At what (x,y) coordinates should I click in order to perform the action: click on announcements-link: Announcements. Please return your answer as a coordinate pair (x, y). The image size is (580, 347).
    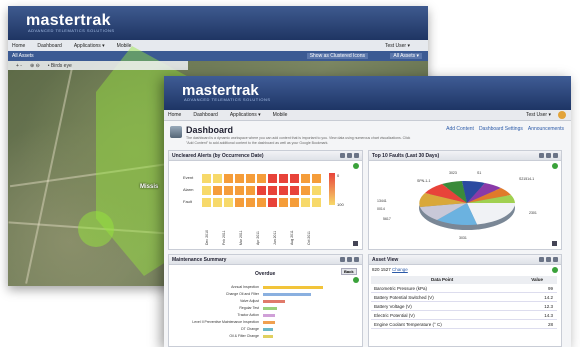
    Looking at the image, I should click on (546, 129).